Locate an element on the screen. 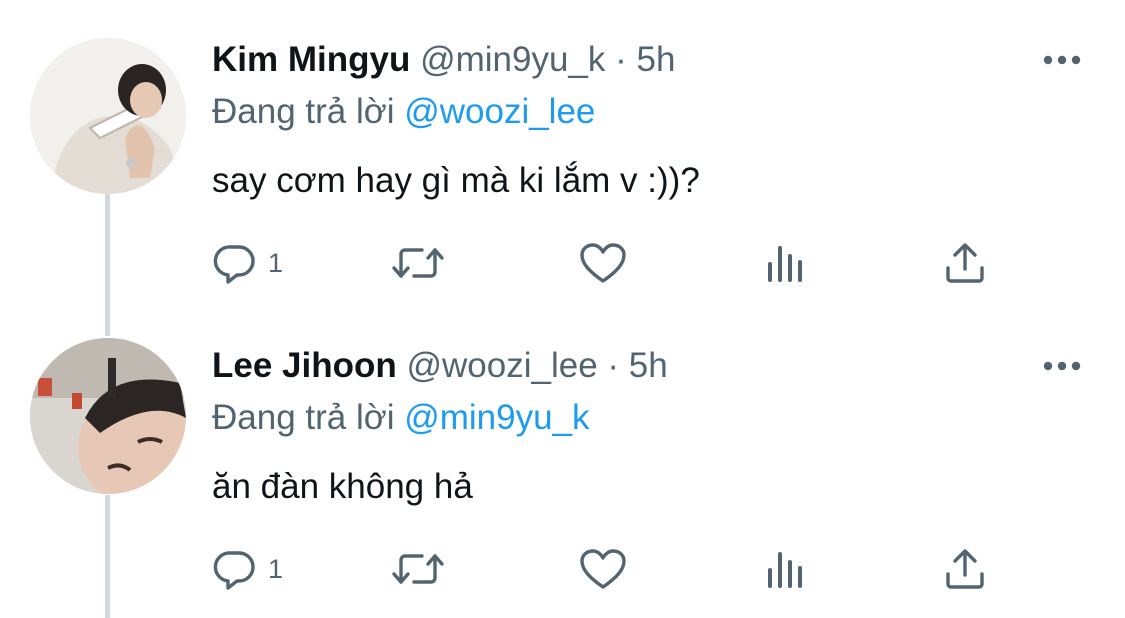  display-name: Lee Jihoon is located at coordinates (304, 365).